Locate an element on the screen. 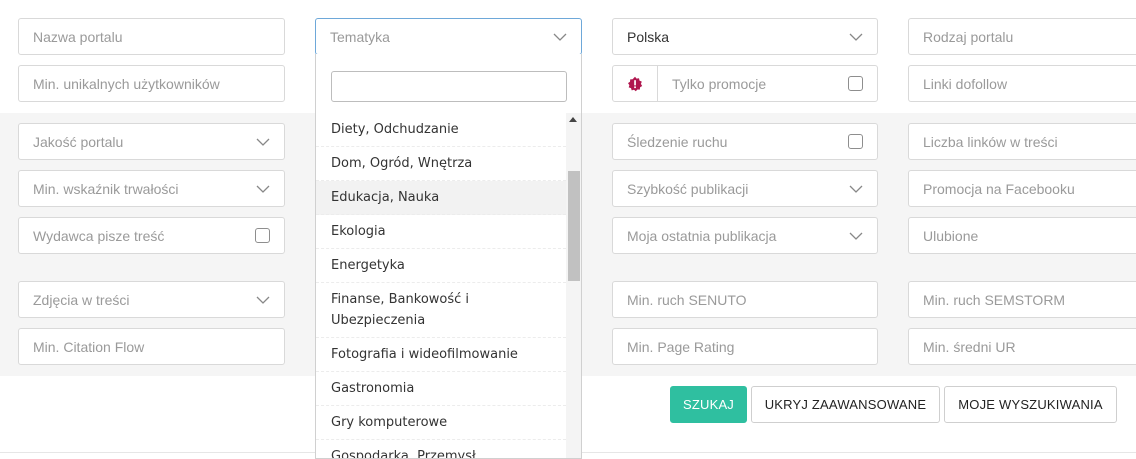 This screenshot has height=459, width=1136. traffic-tracking-label: Śledzenie ruchu is located at coordinates (677, 141).